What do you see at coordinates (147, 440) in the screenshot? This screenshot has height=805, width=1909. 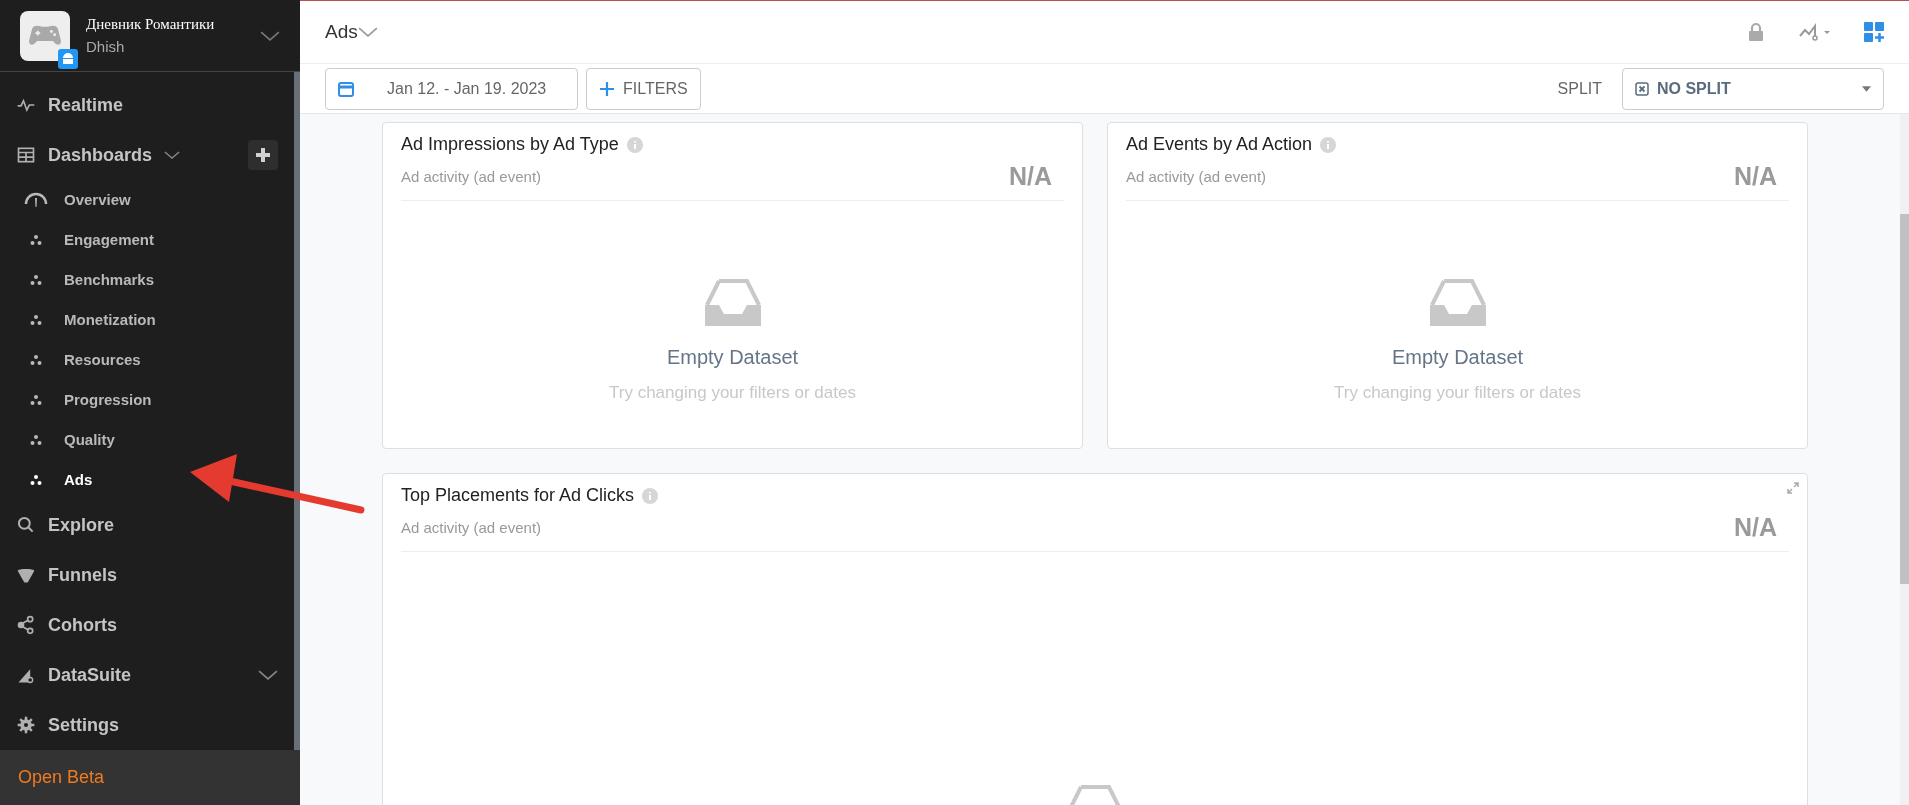 I see `sidebar-subitem: Quality` at bounding box center [147, 440].